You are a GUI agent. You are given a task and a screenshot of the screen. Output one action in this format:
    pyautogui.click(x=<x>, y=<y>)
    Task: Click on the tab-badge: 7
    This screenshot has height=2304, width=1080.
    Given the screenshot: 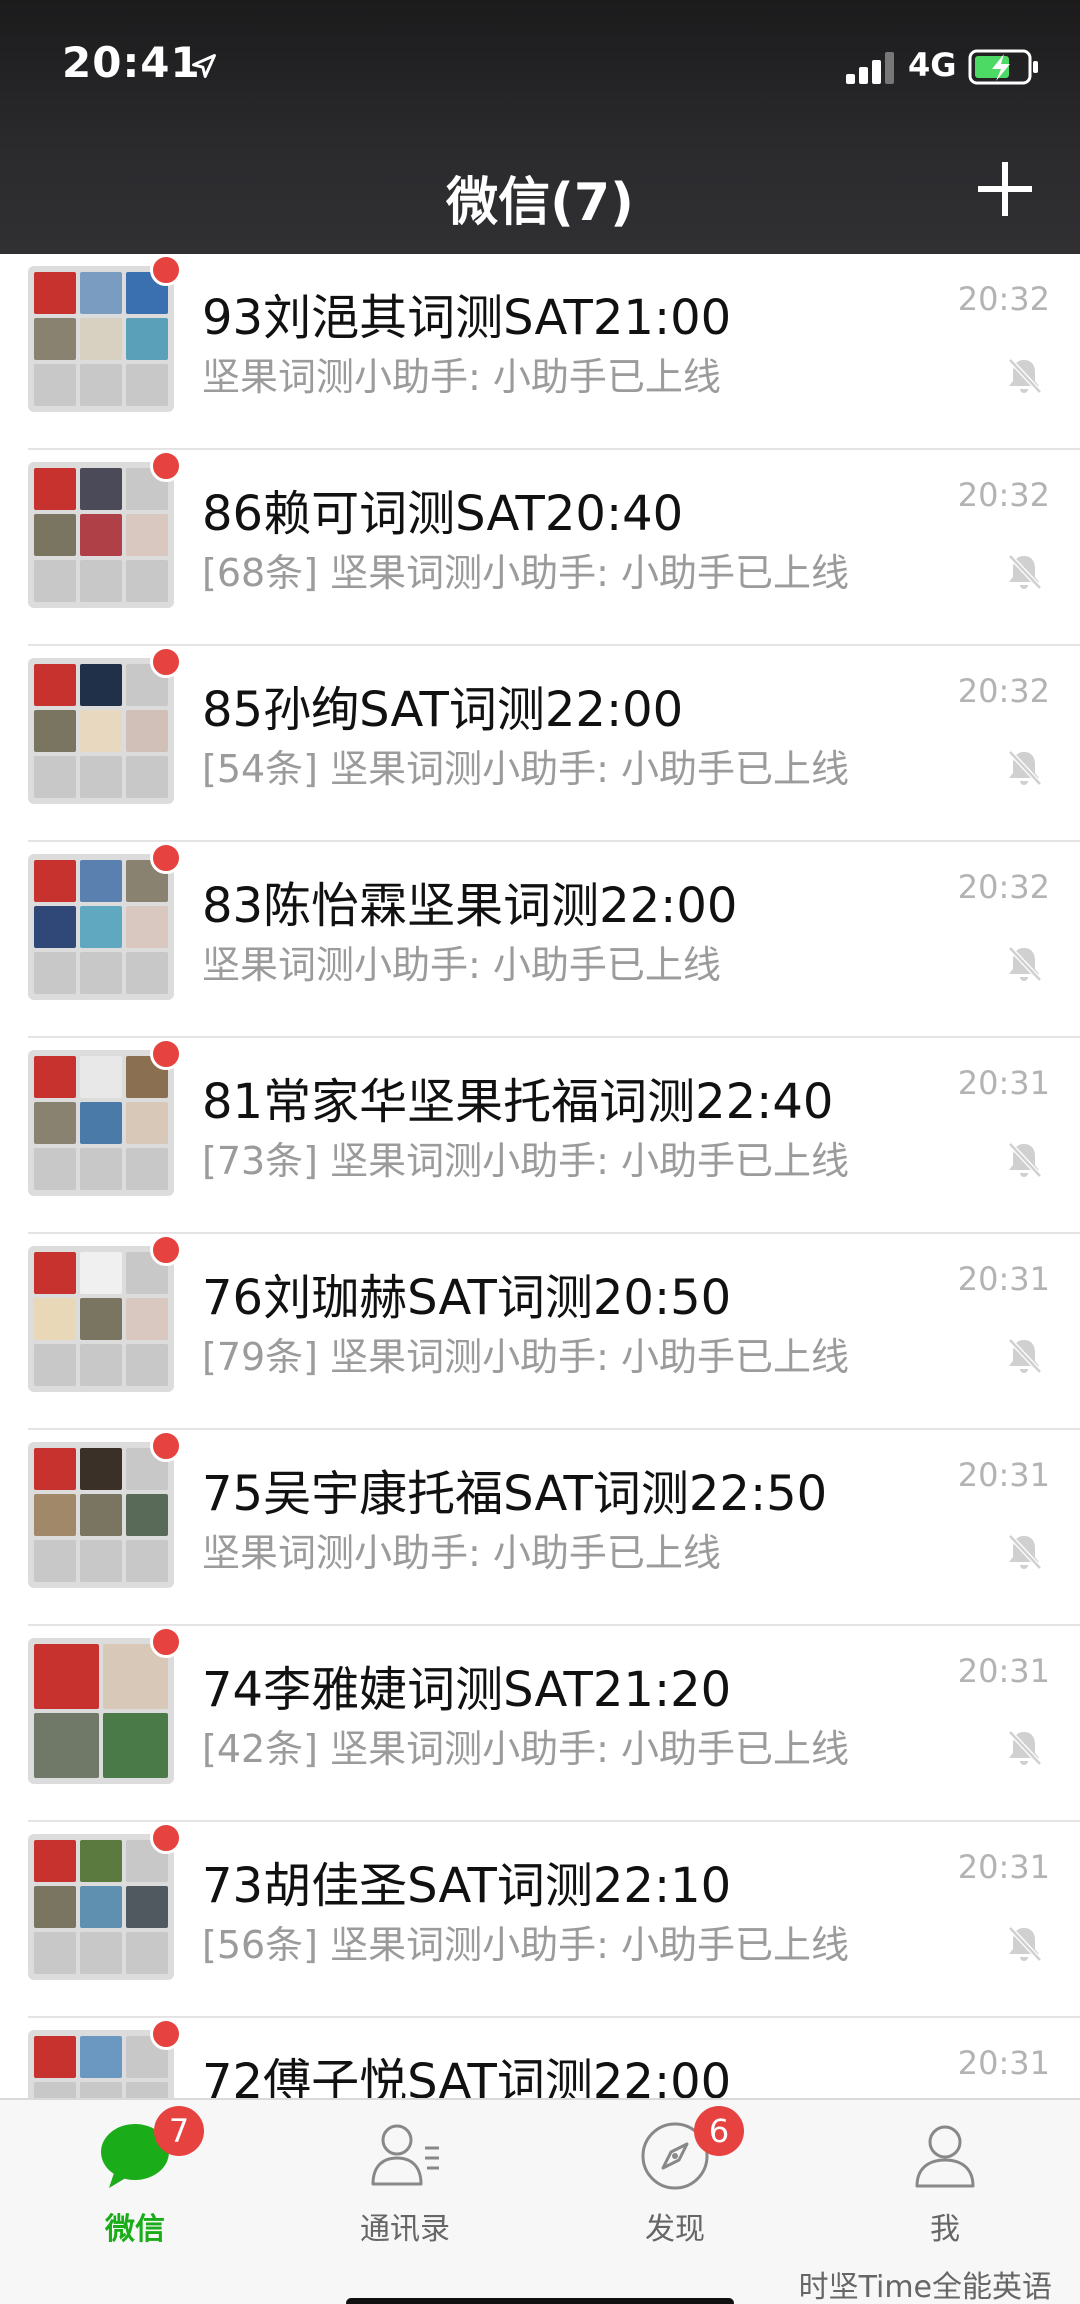 What is the action you would take?
    pyautogui.click(x=179, y=2131)
    